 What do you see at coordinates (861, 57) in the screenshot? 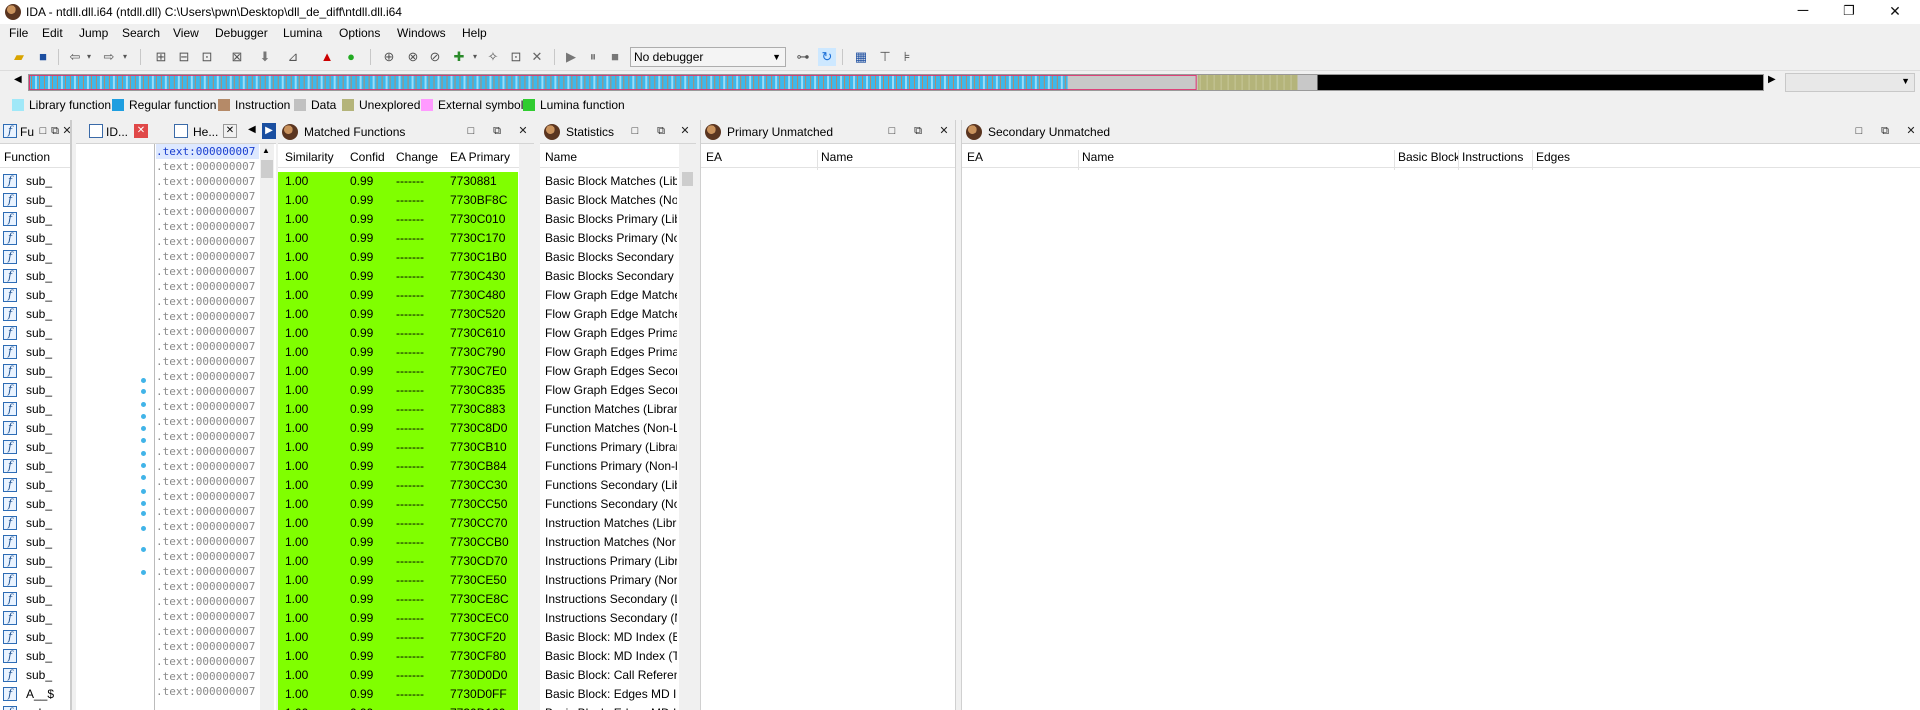
I see `hex-icon: ▦` at bounding box center [861, 57].